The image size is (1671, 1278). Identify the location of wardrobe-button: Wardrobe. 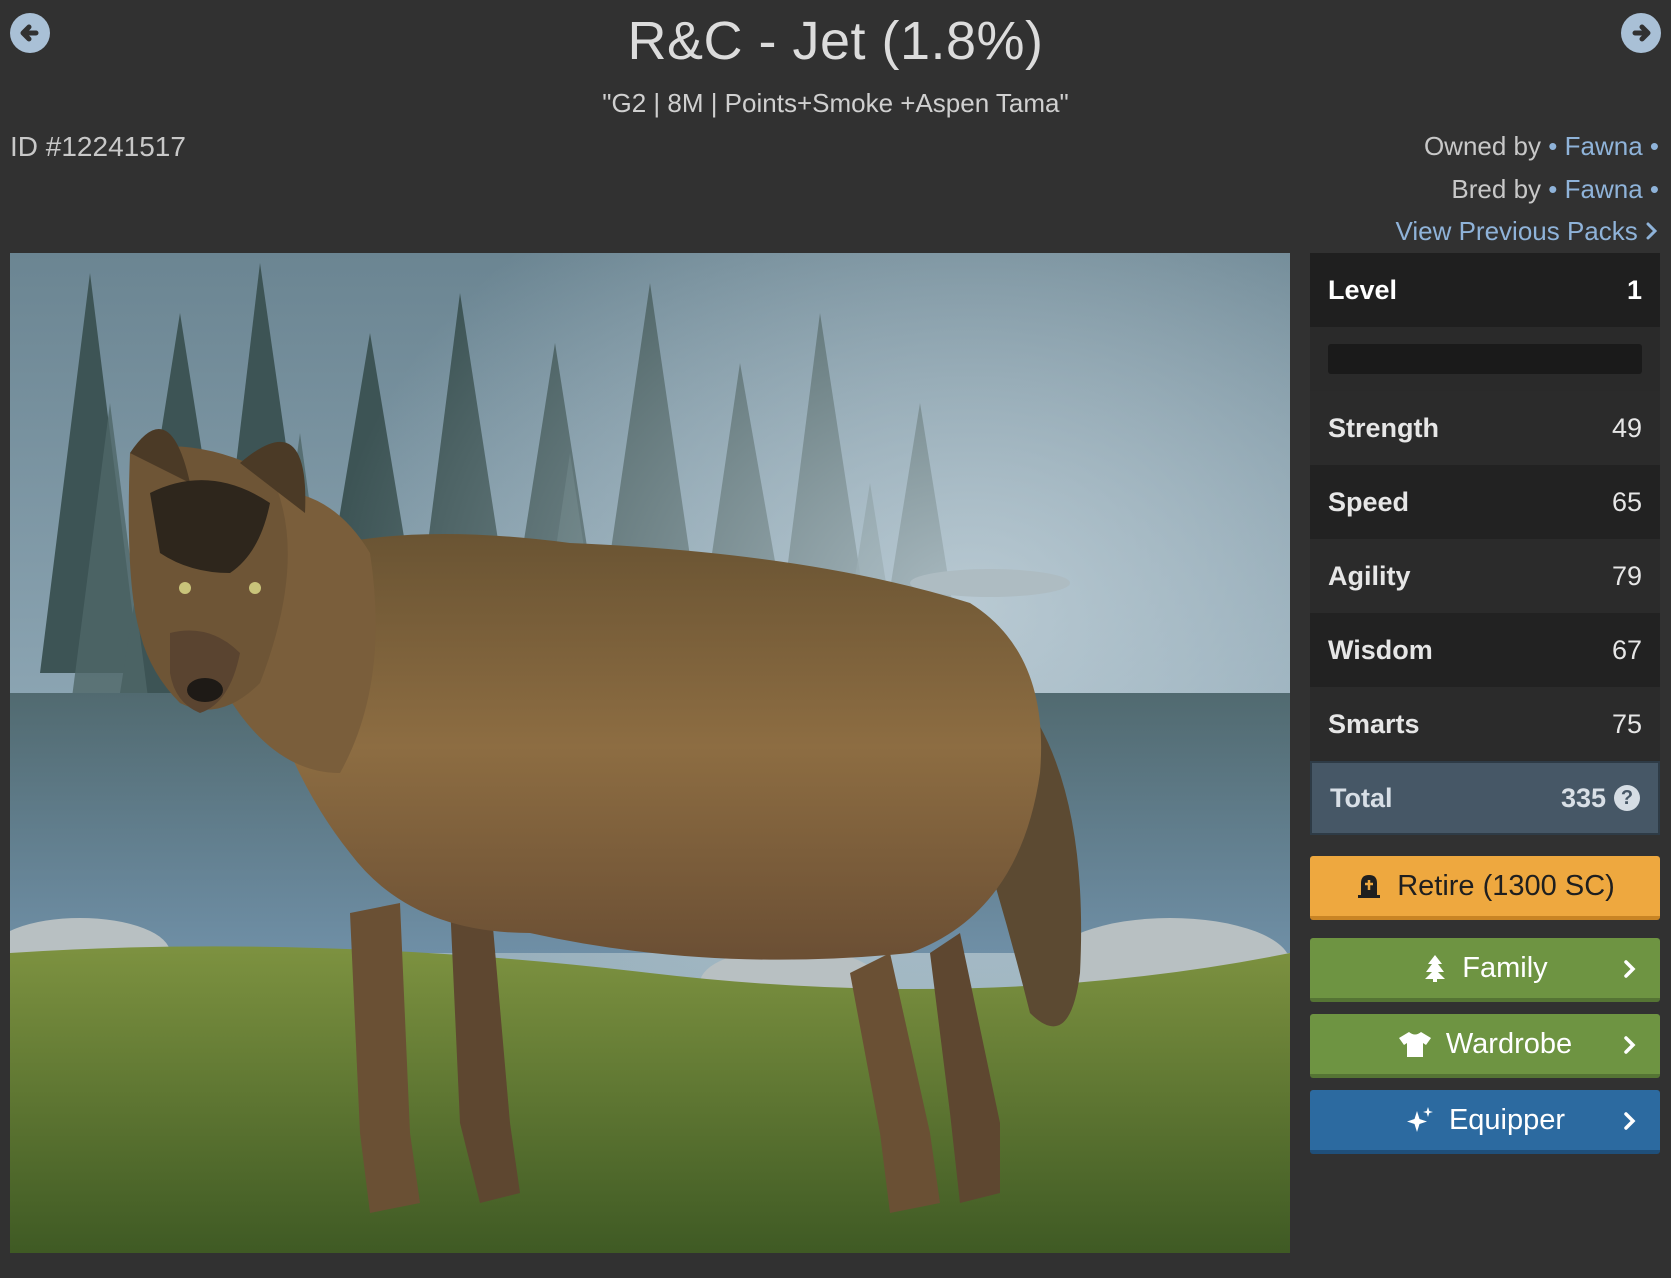
(1485, 1046).